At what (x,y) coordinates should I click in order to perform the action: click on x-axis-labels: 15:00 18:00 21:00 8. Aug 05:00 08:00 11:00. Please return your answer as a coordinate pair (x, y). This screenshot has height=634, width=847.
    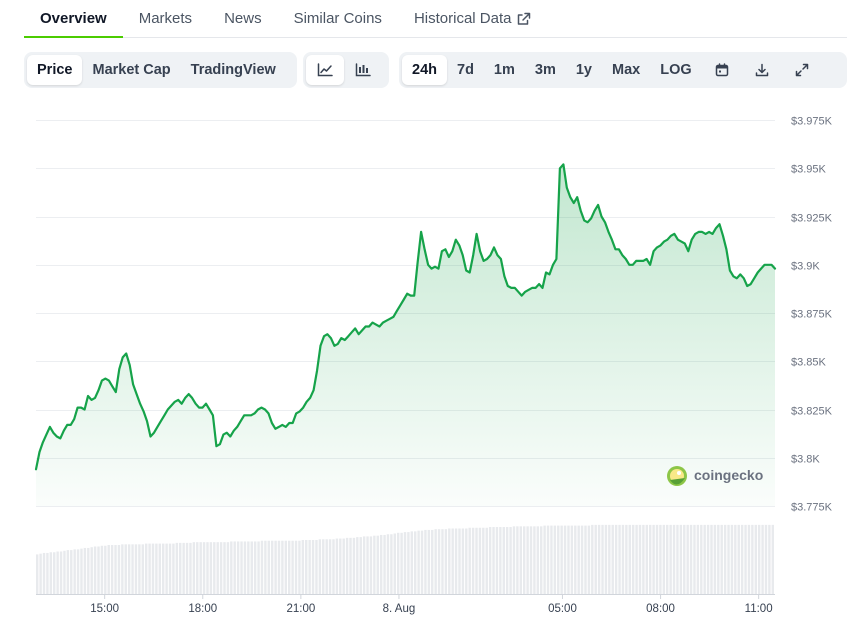
    Looking at the image, I should click on (431, 609).